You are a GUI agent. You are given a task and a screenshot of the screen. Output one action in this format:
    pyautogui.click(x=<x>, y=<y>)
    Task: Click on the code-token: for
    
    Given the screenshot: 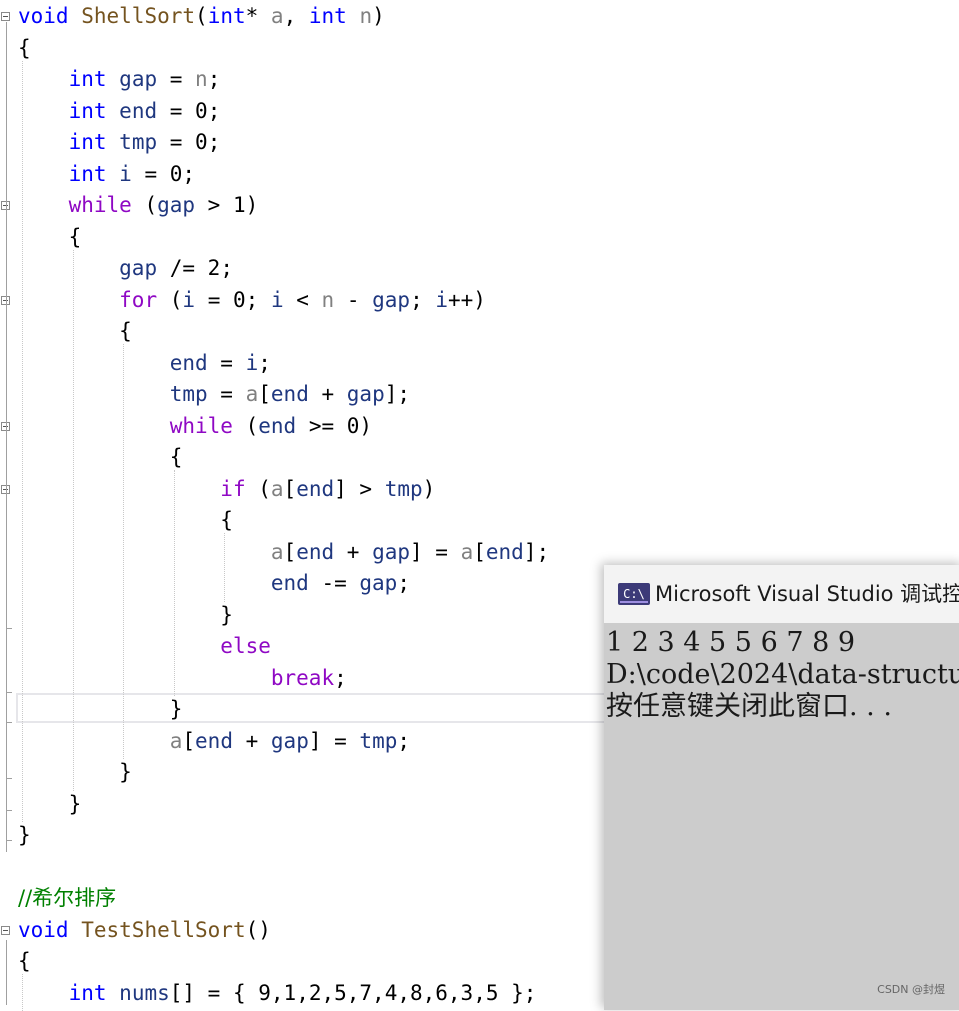 What is the action you would take?
    pyautogui.click(x=138, y=299)
    